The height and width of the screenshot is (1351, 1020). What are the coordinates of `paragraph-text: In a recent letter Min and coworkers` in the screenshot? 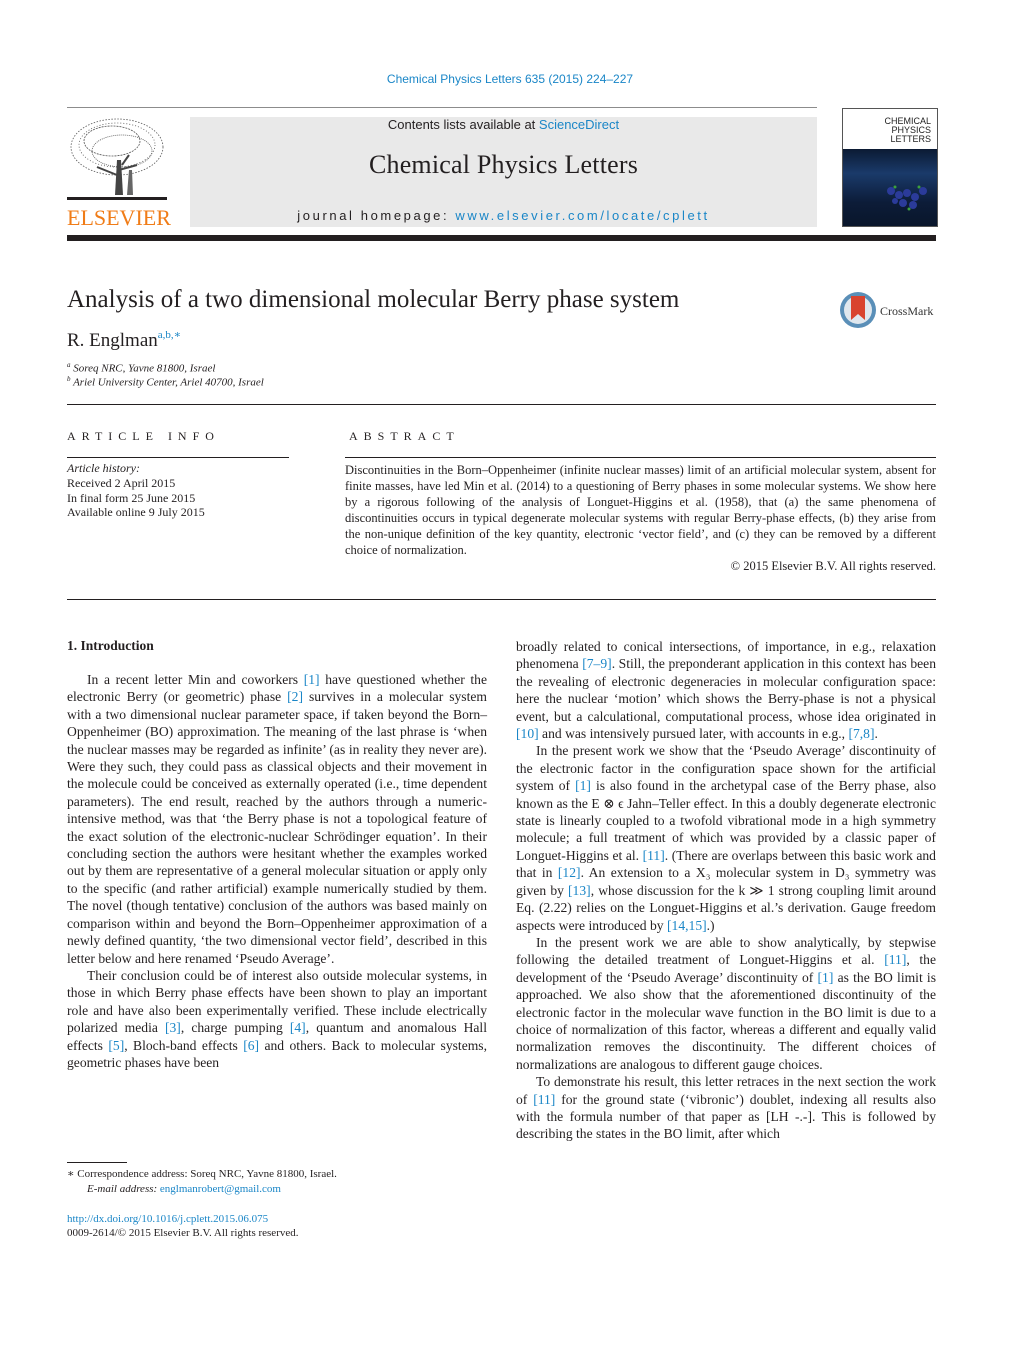 It's located at (195, 679).